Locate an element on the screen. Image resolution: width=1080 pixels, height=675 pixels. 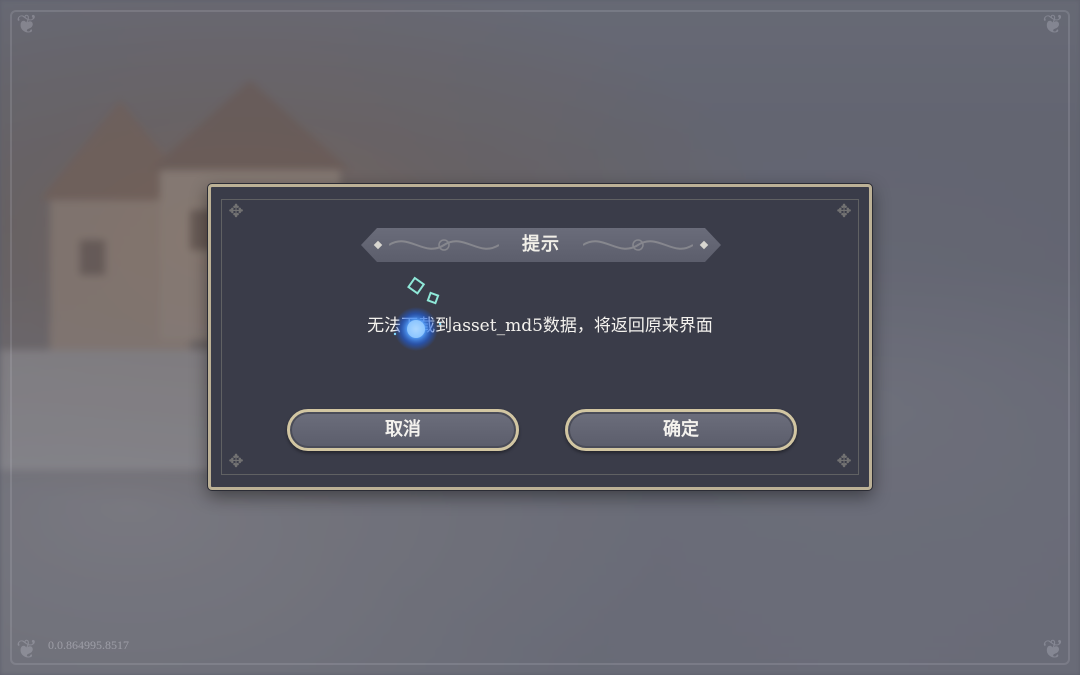
dialog-title-banner: 提示 is located at coordinates (541, 245).